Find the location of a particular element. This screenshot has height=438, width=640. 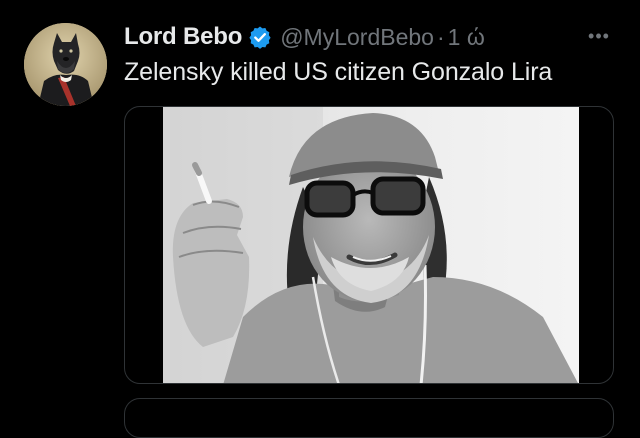

verified-badge-icon is located at coordinates (260, 37).